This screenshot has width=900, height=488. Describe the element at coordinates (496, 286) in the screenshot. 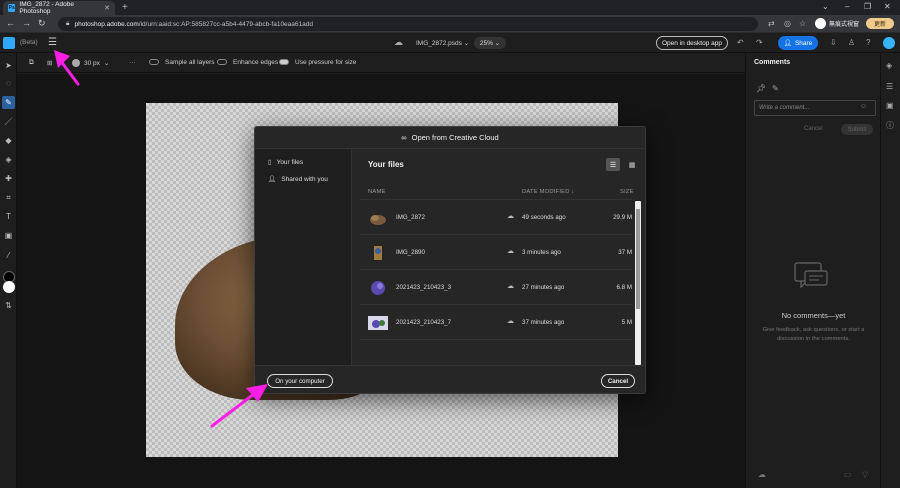

I see `file-row: 2021423_210423_3 ☁ 27 minutes ago 6.8 M` at that location.